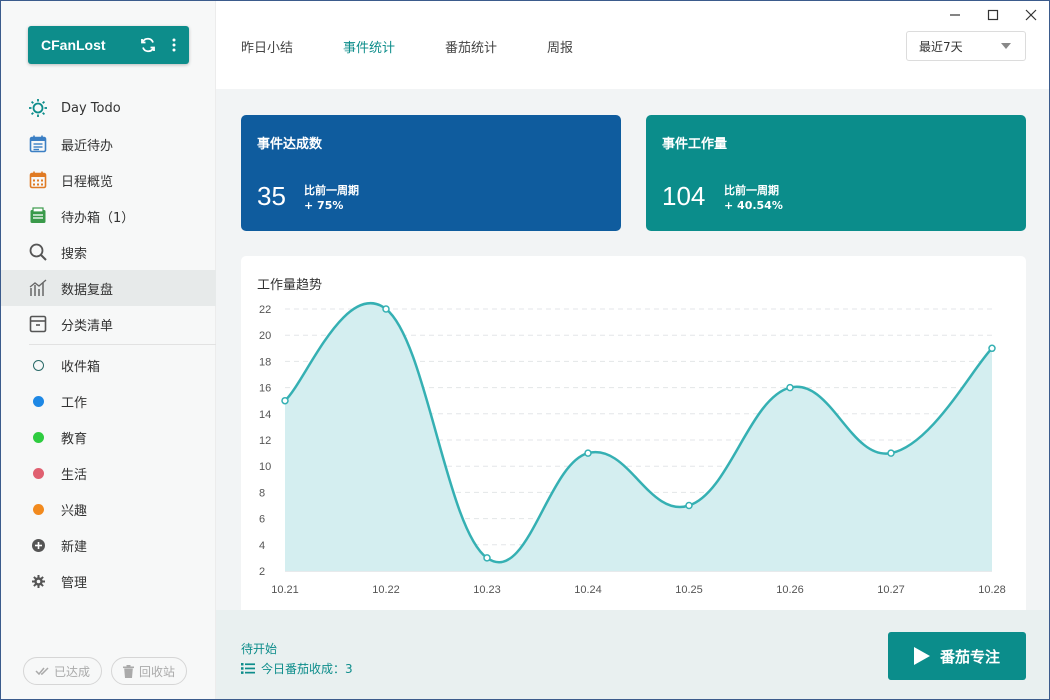 The image size is (1050, 700). Describe the element at coordinates (74, 254) in the screenshot. I see `sidebar-item-label: 搜索` at that location.